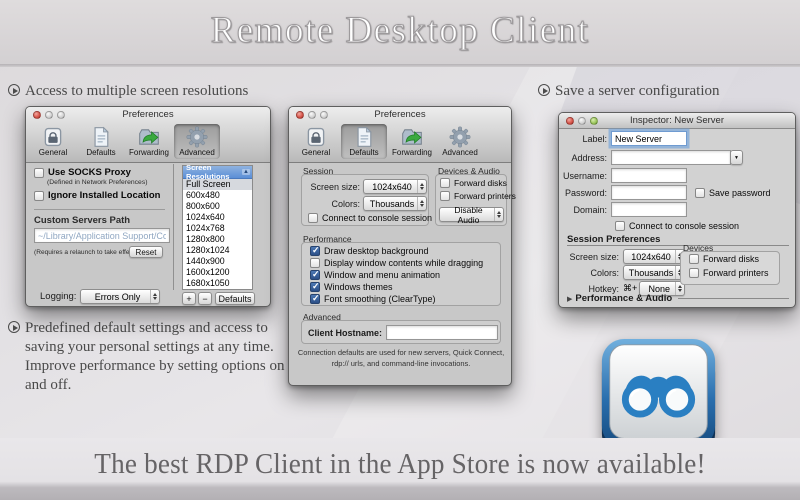 The image size is (800, 500). What do you see at coordinates (442, 332) in the screenshot?
I see `hostname-field` at bounding box center [442, 332].